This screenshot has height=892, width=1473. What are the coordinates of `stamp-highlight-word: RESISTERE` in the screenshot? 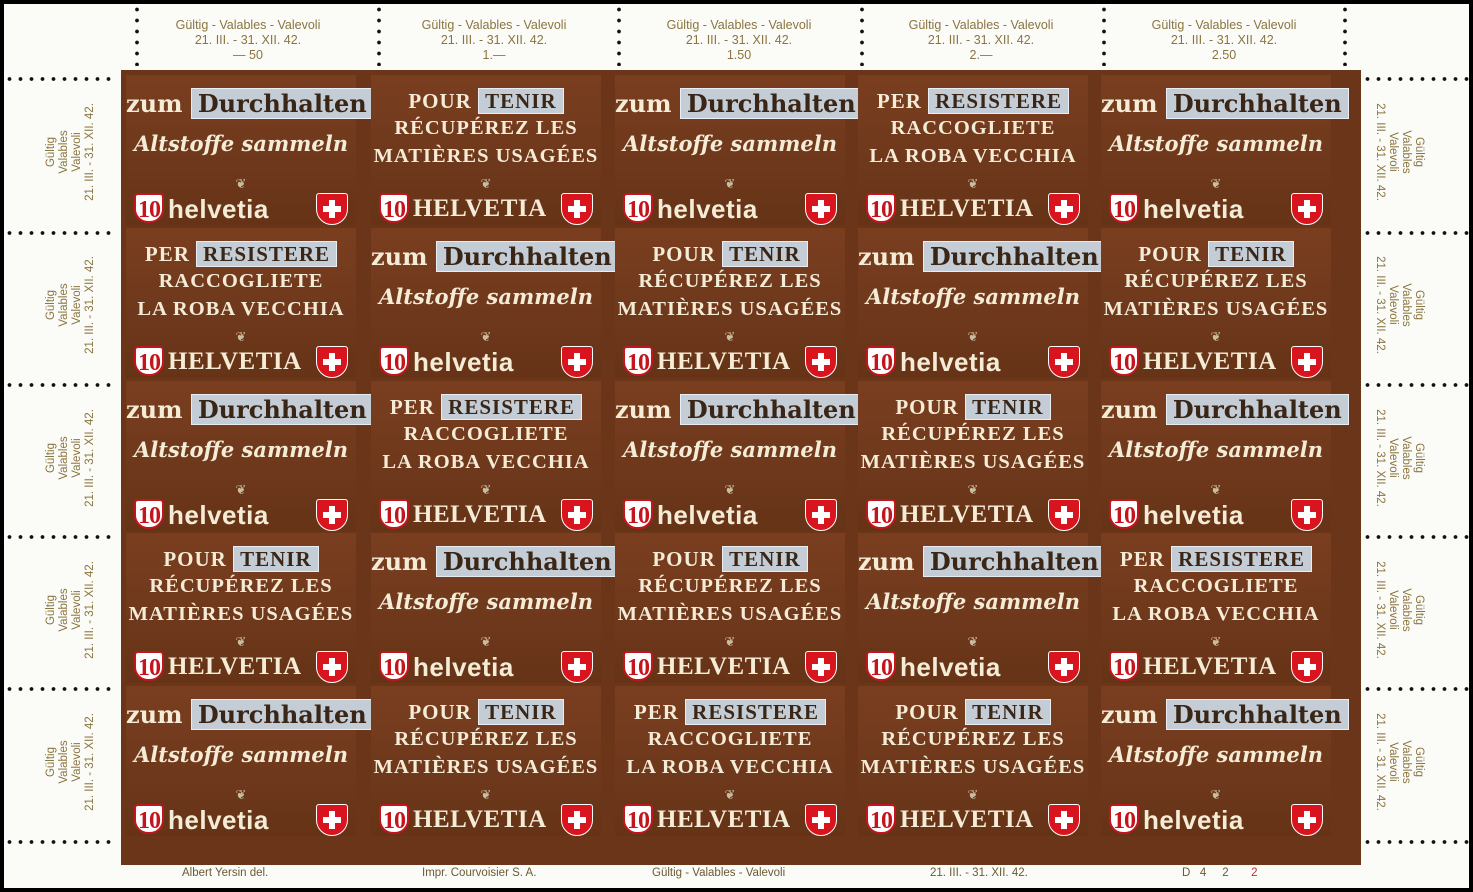 It's located at (756, 712).